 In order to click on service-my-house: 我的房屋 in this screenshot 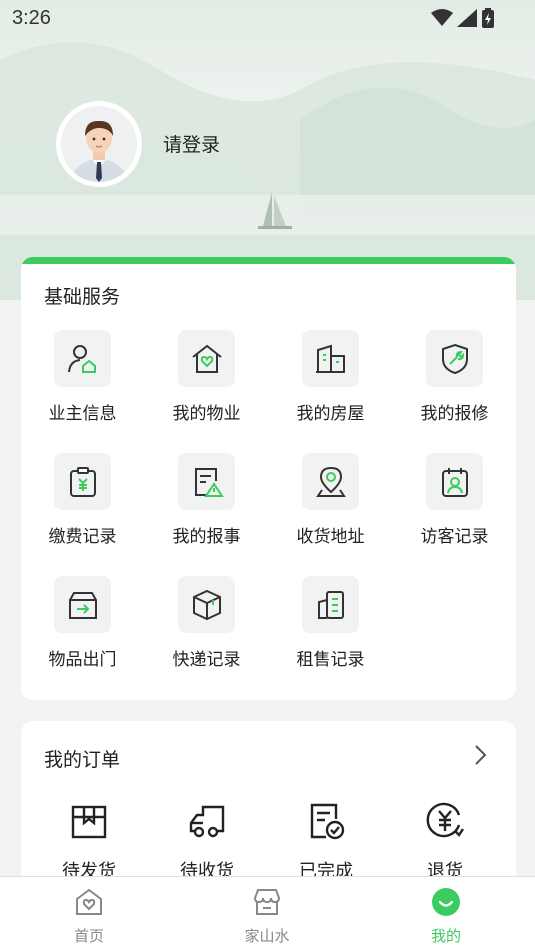, I will do `click(319, 380)`.